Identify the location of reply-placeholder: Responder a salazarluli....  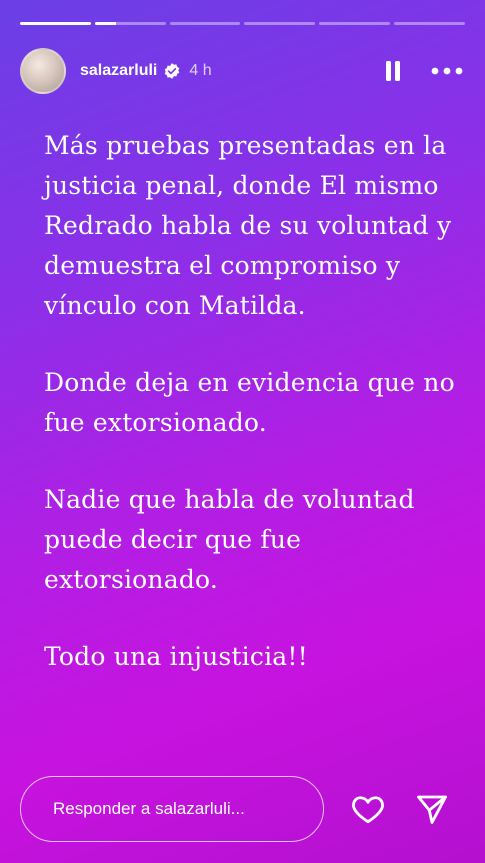
(149, 808).